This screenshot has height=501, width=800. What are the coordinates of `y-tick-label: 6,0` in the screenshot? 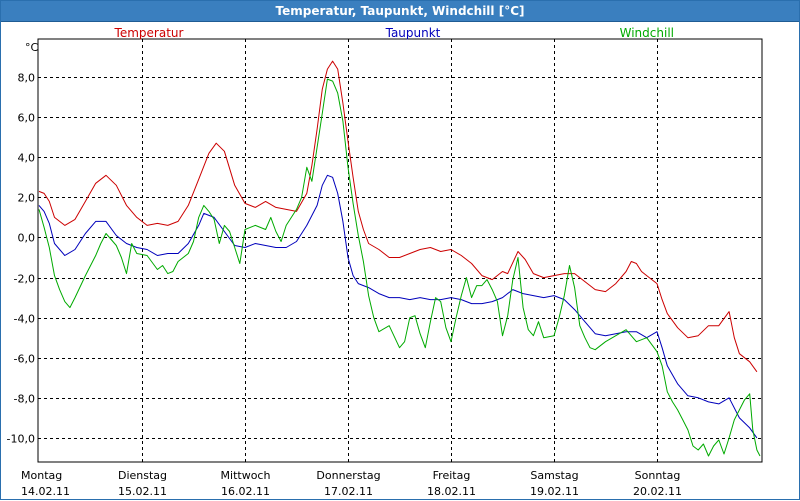 It's located at (27, 118).